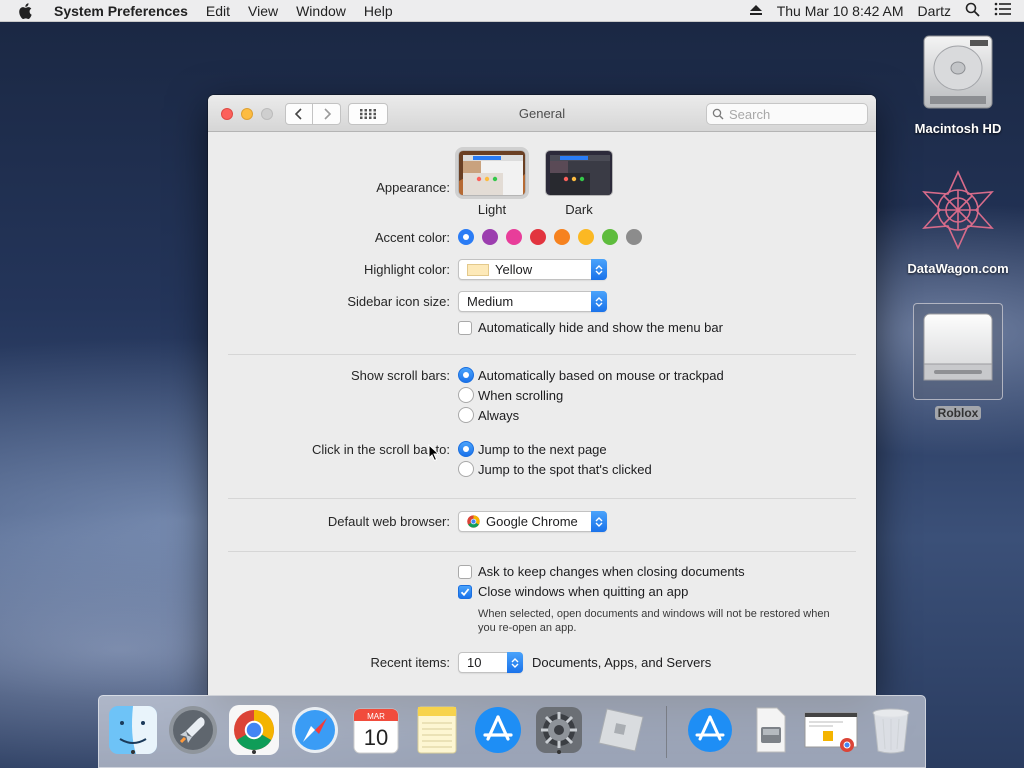 The image size is (1024, 768). What do you see at coordinates (934, 11) in the screenshot?
I see `menu-user: Dartz` at bounding box center [934, 11].